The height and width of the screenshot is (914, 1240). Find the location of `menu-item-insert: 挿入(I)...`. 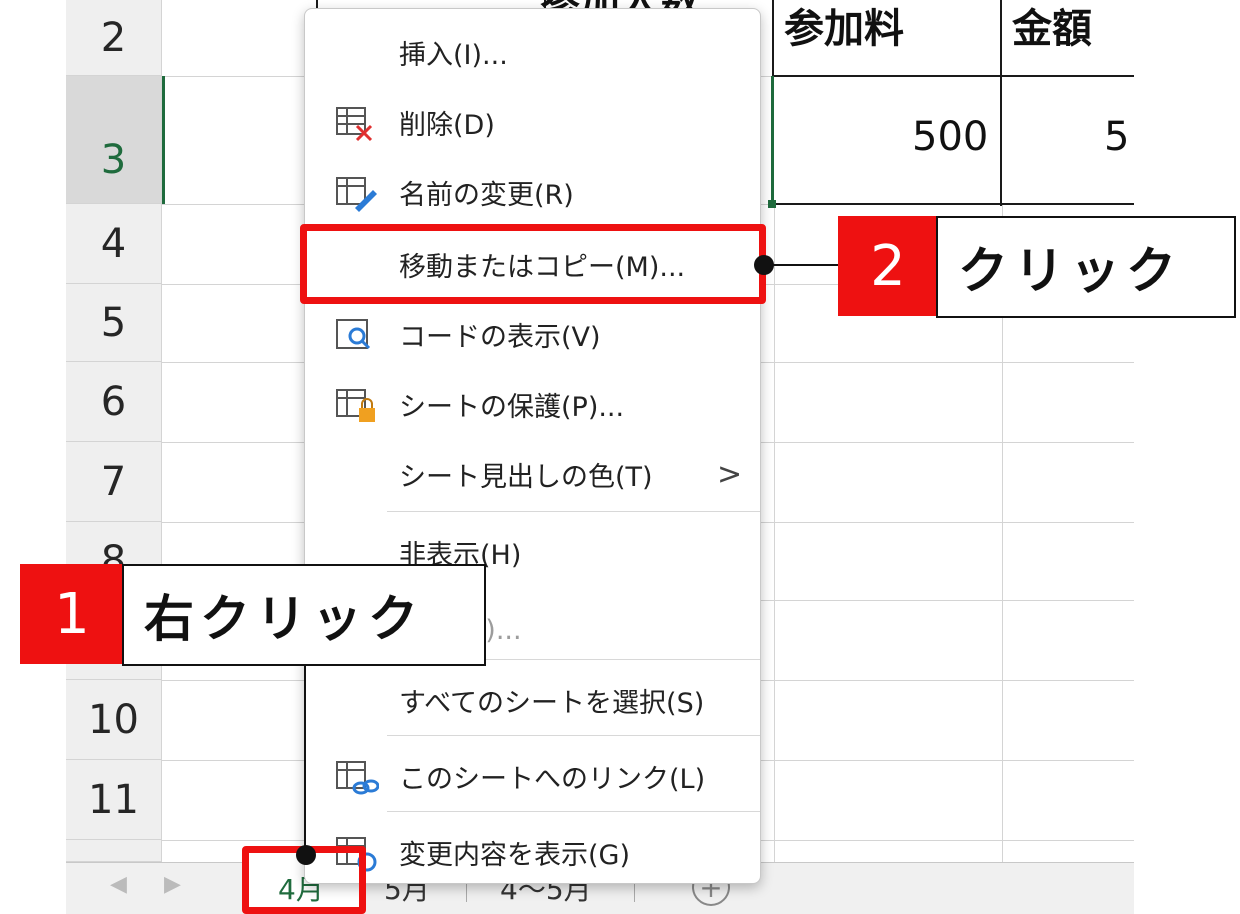

menu-item-insert: 挿入(I)... is located at coordinates (532, 52).